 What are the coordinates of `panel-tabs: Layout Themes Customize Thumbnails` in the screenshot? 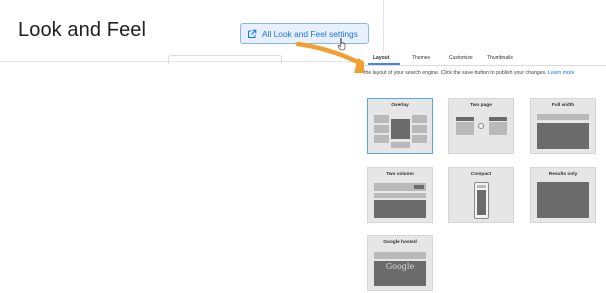 It's located at (485, 59).